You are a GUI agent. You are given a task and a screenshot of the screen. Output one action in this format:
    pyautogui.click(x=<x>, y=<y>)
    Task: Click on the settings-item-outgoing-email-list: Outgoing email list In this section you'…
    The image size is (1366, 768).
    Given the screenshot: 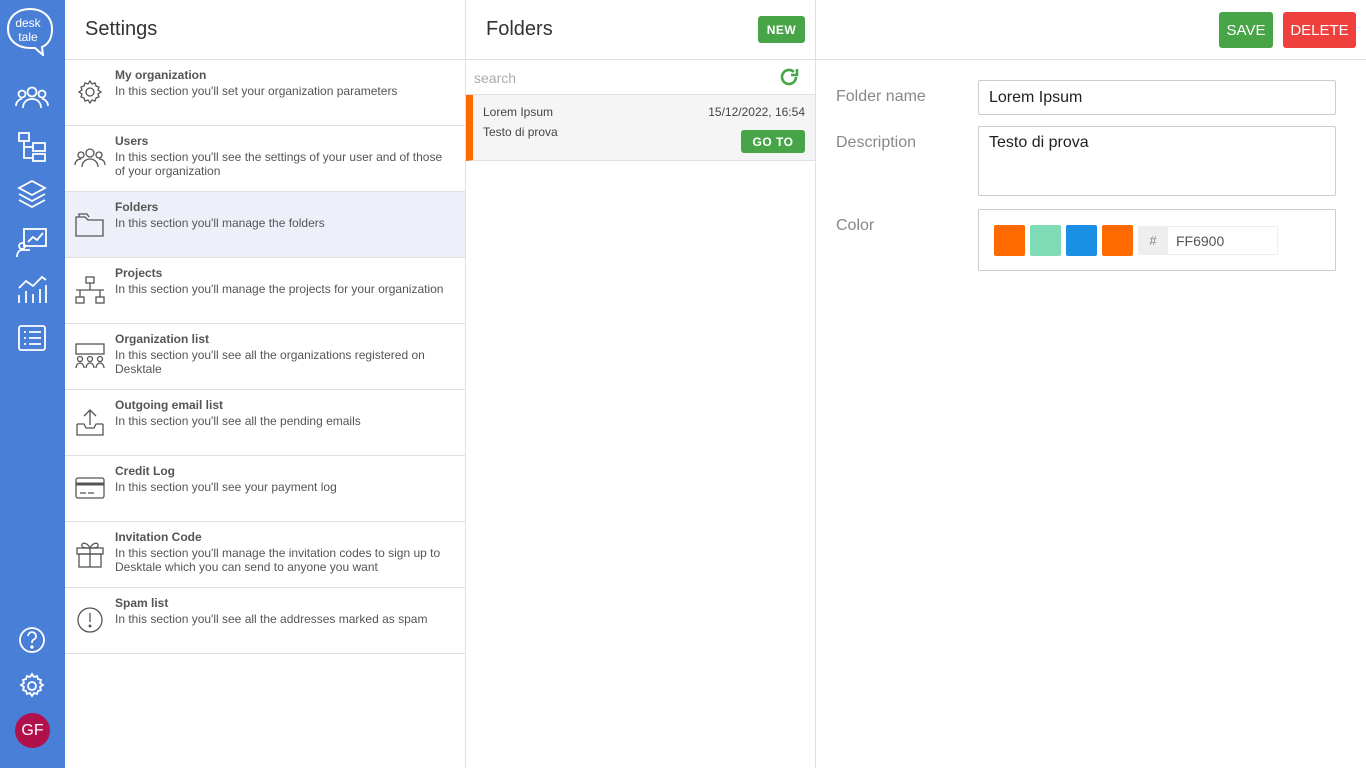 What is the action you would take?
    pyautogui.click(x=265, y=423)
    